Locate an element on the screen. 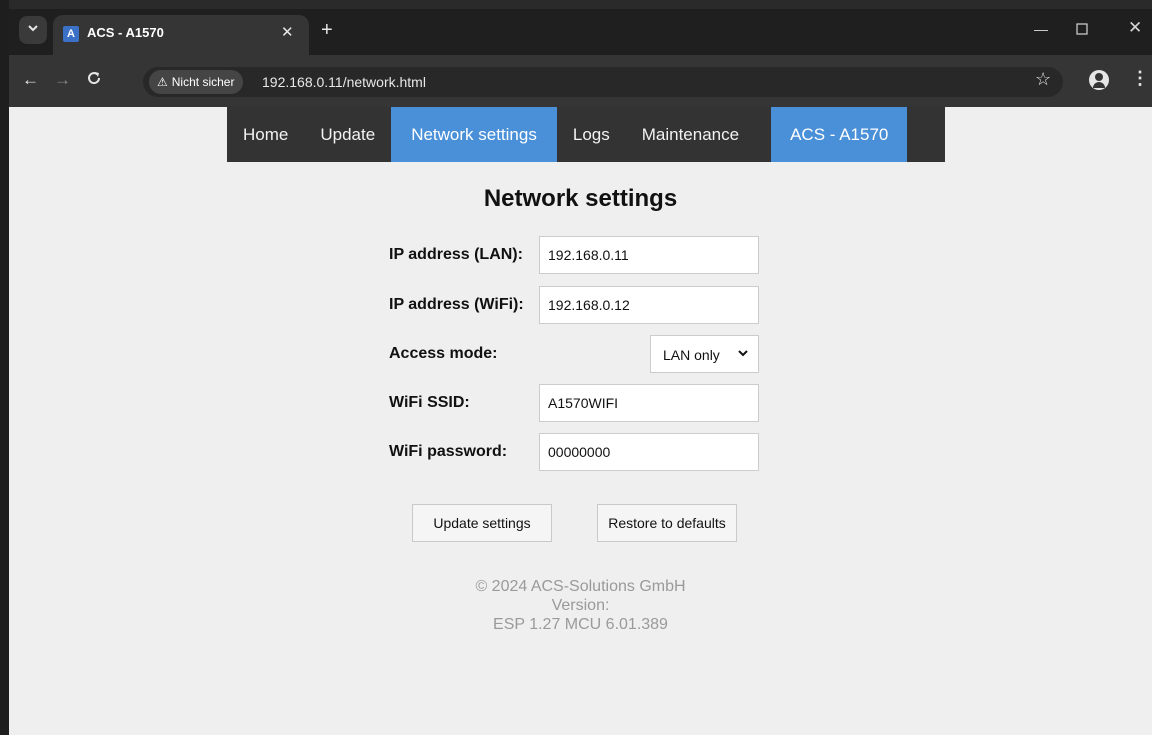 Image resolution: width=1152 pixels, height=735 pixels. tab-search-button is located at coordinates (33, 30).